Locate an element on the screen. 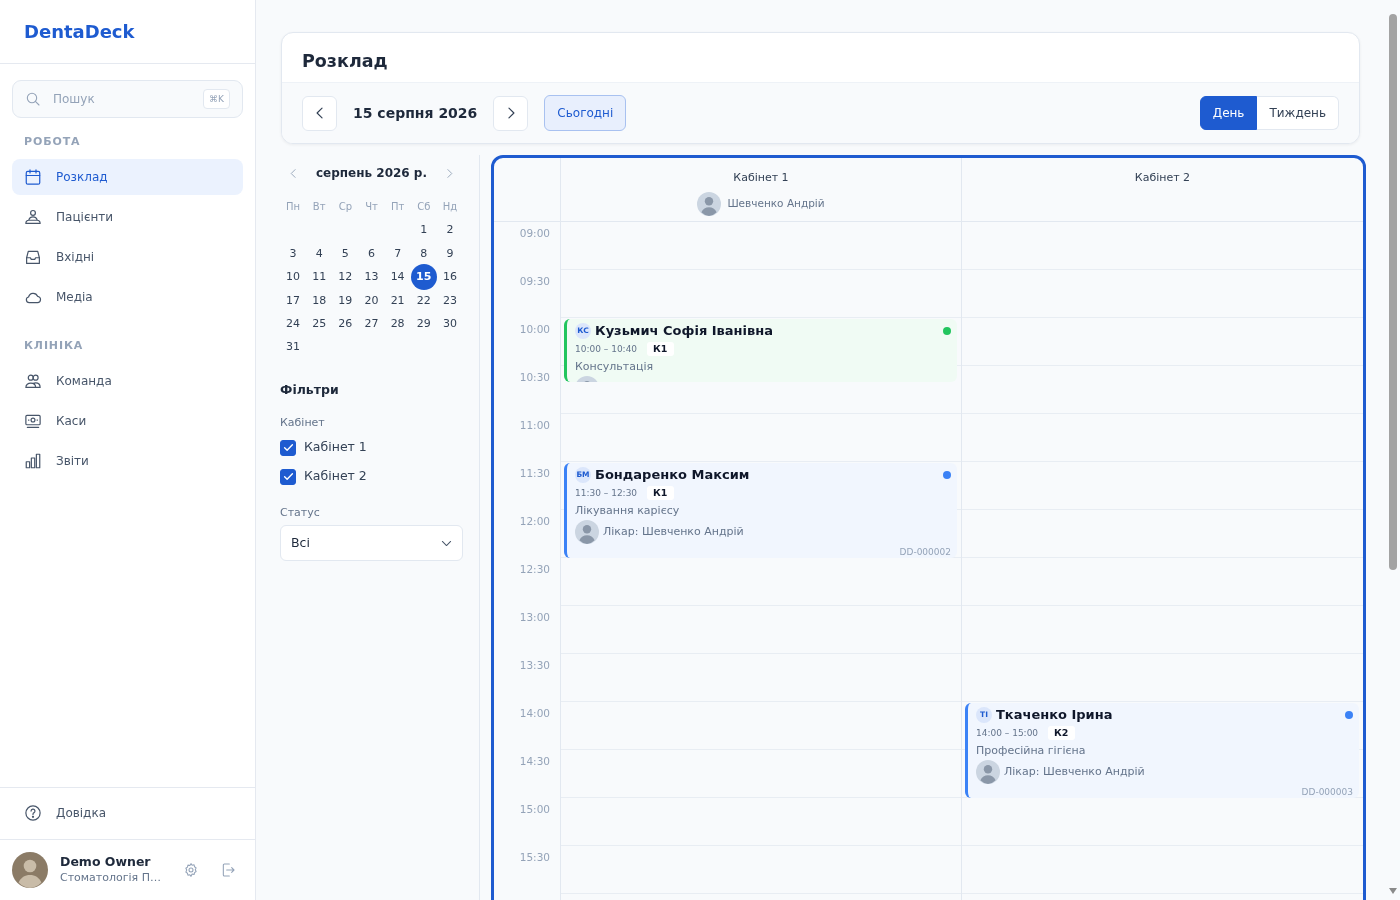  calendar-day: 19 is located at coordinates (345, 300).